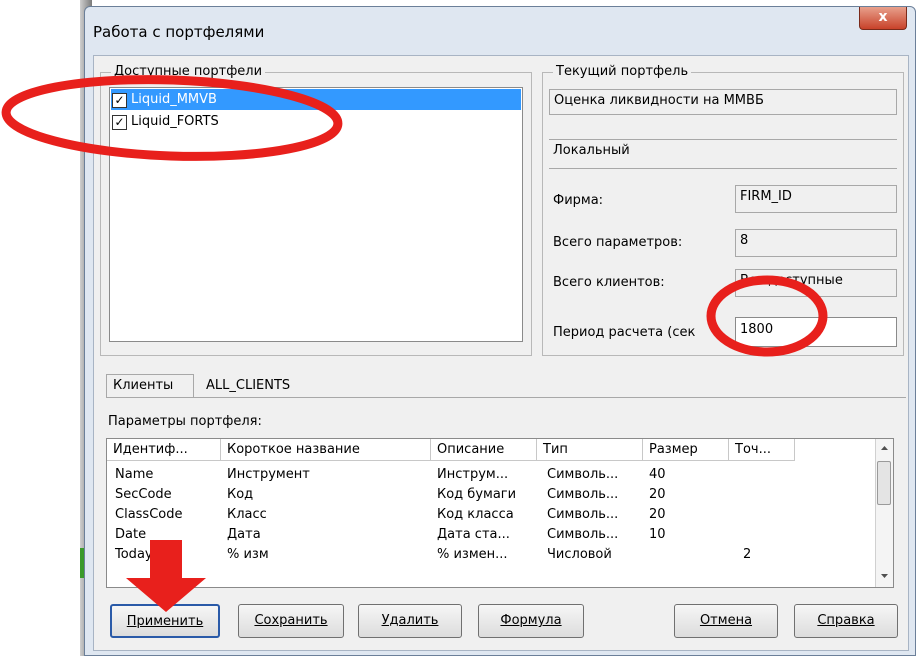 The width and height of the screenshot is (924, 656). What do you see at coordinates (174, 100) in the screenshot?
I see `portfolio-item-label: Liquid_MMVB` at bounding box center [174, 100].